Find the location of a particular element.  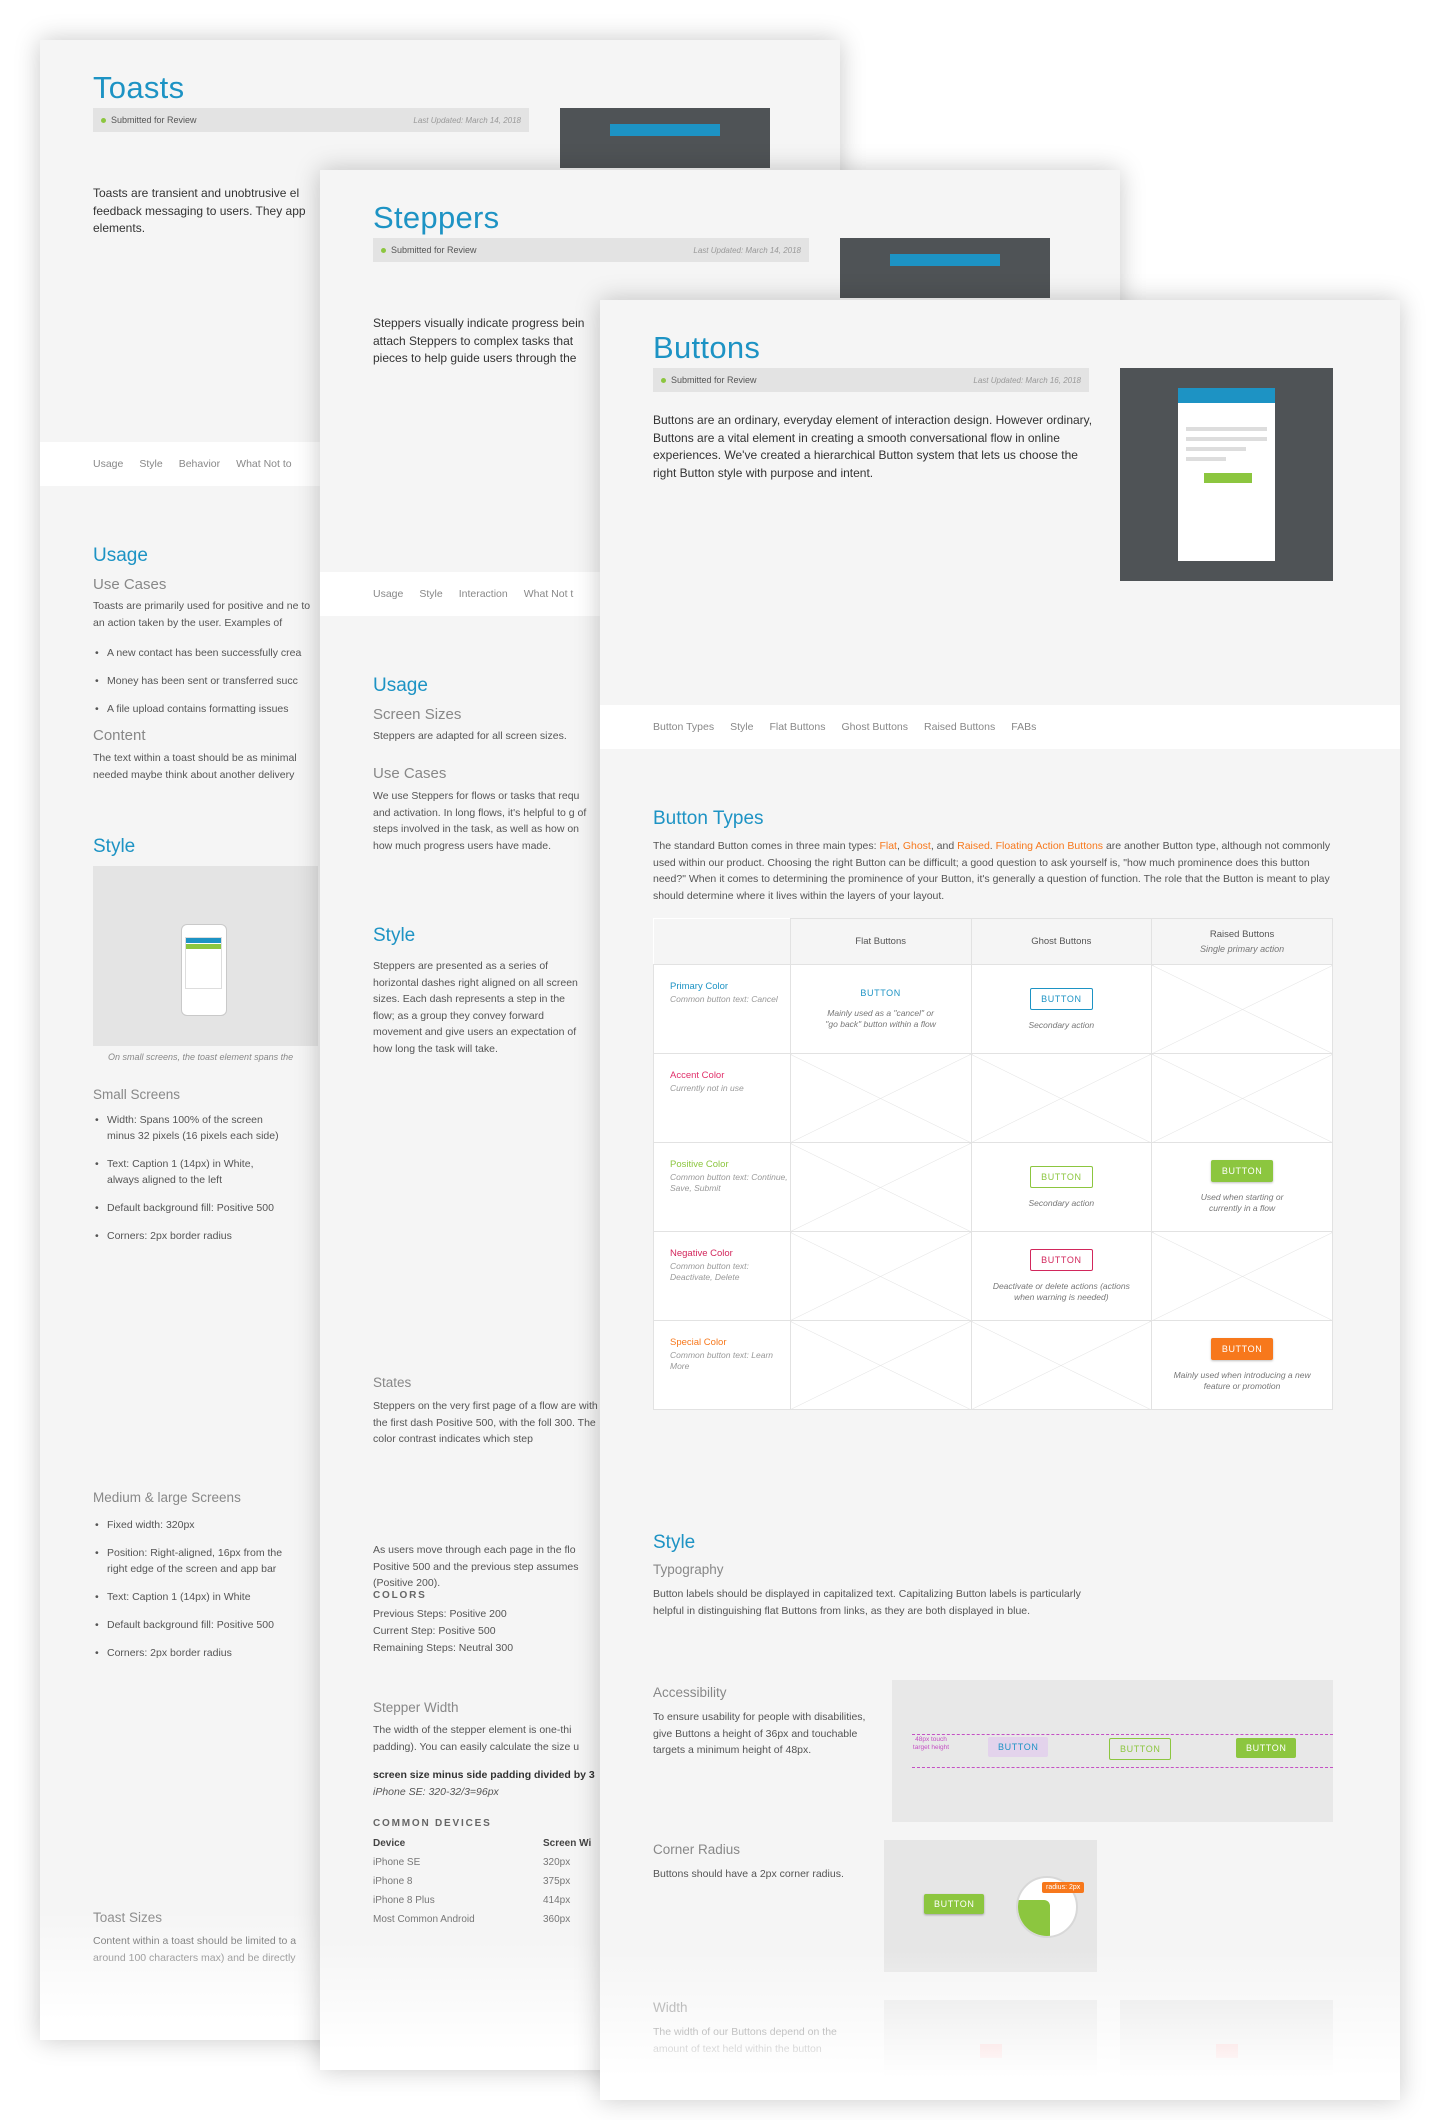

typography-title: Typography is located at coordinates (688, 1569).